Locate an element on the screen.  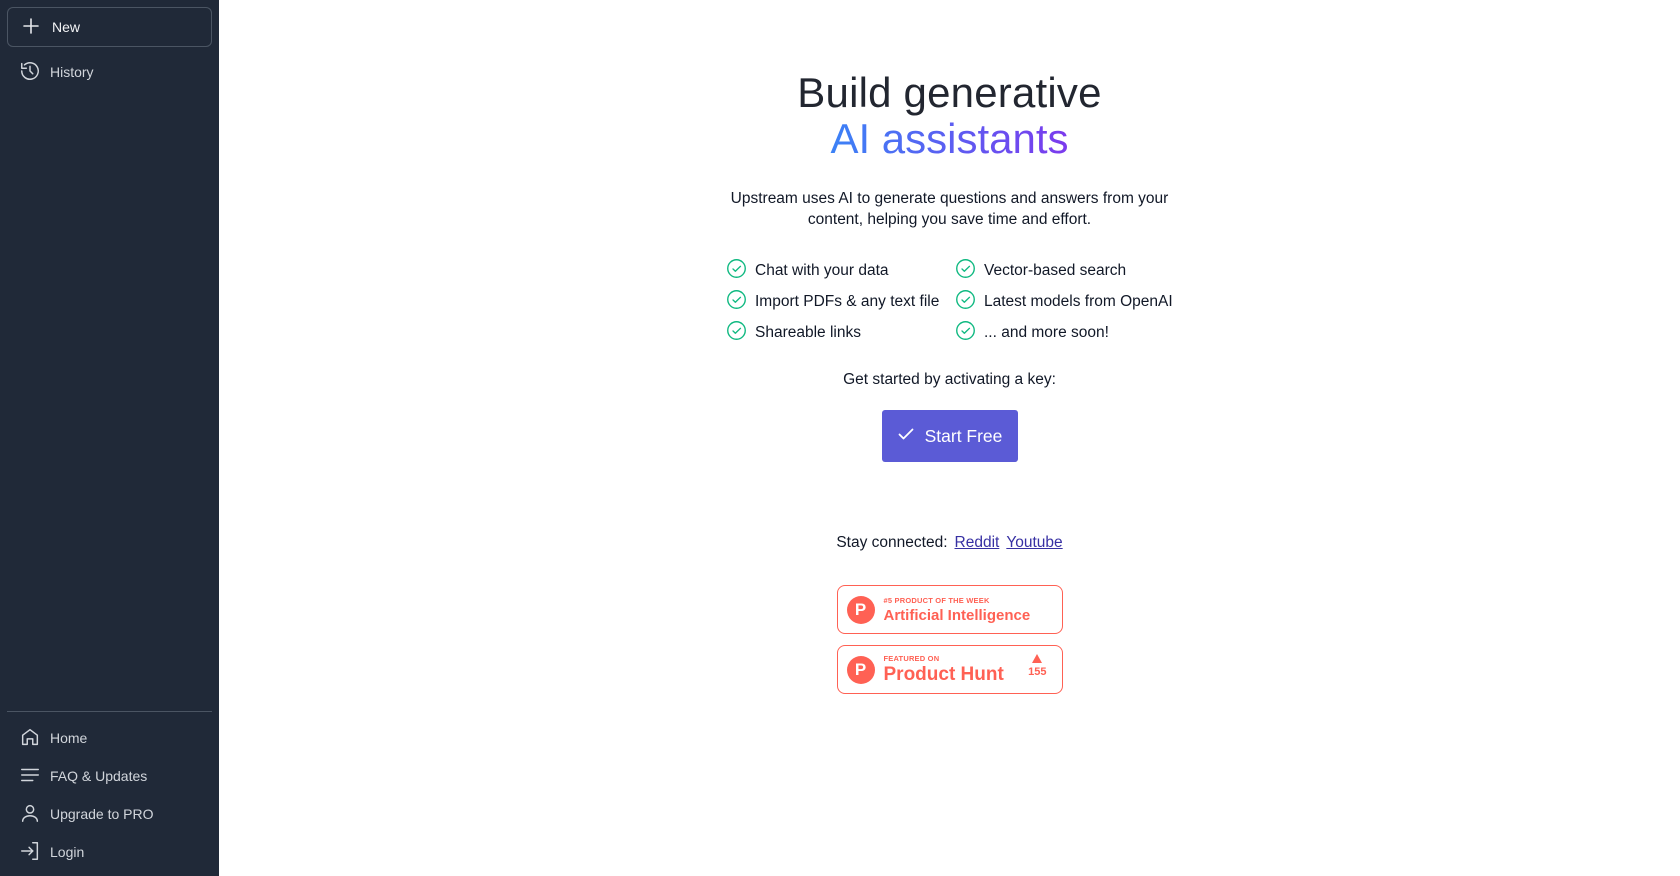
feature-item: Latest models from OpenAI is located at coordinates (1065, 302).